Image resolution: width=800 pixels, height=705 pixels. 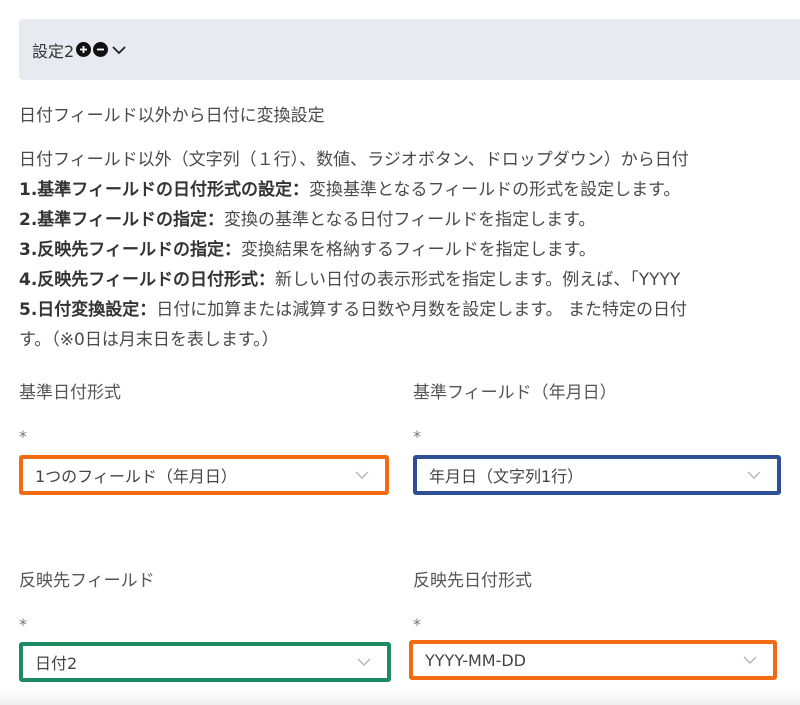 I want to click on settings-header: 設定2, so click(x=409, y=49).